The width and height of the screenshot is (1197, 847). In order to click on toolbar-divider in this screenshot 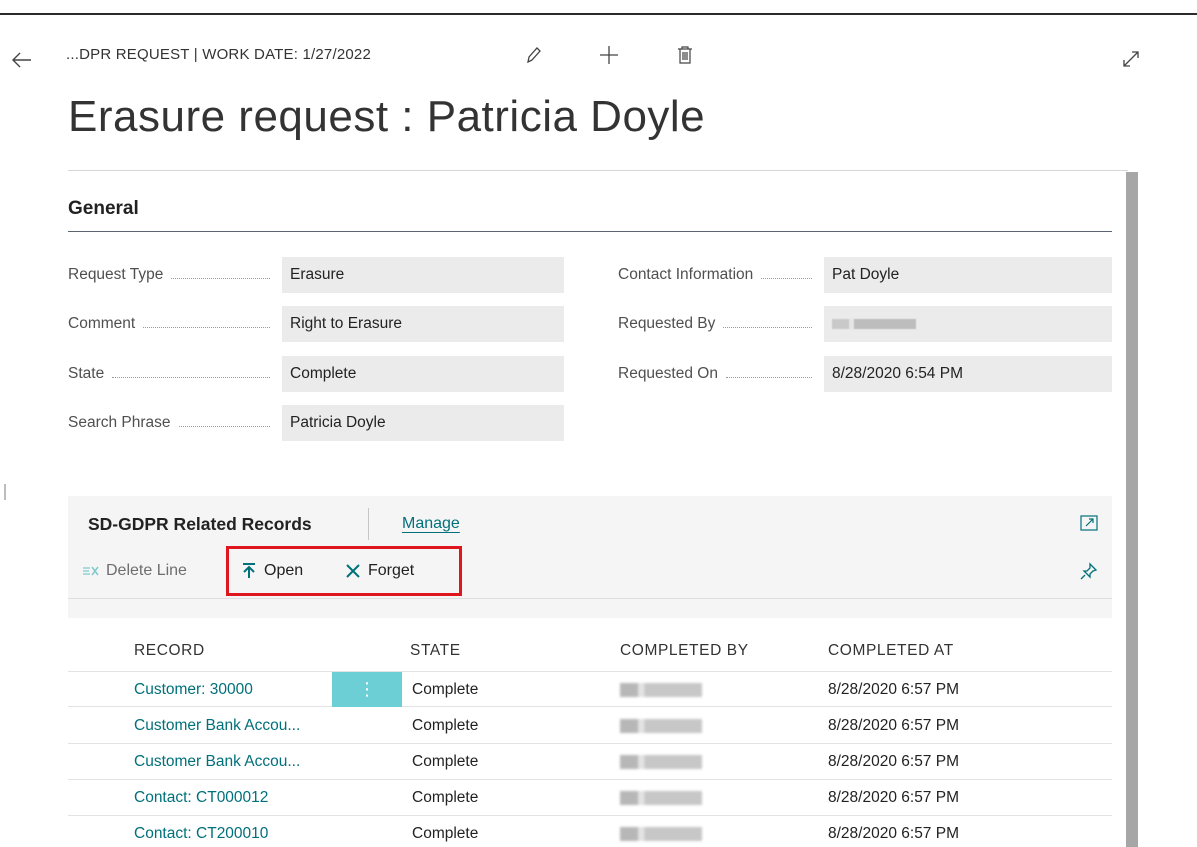, I will do `click(590, 598)`.